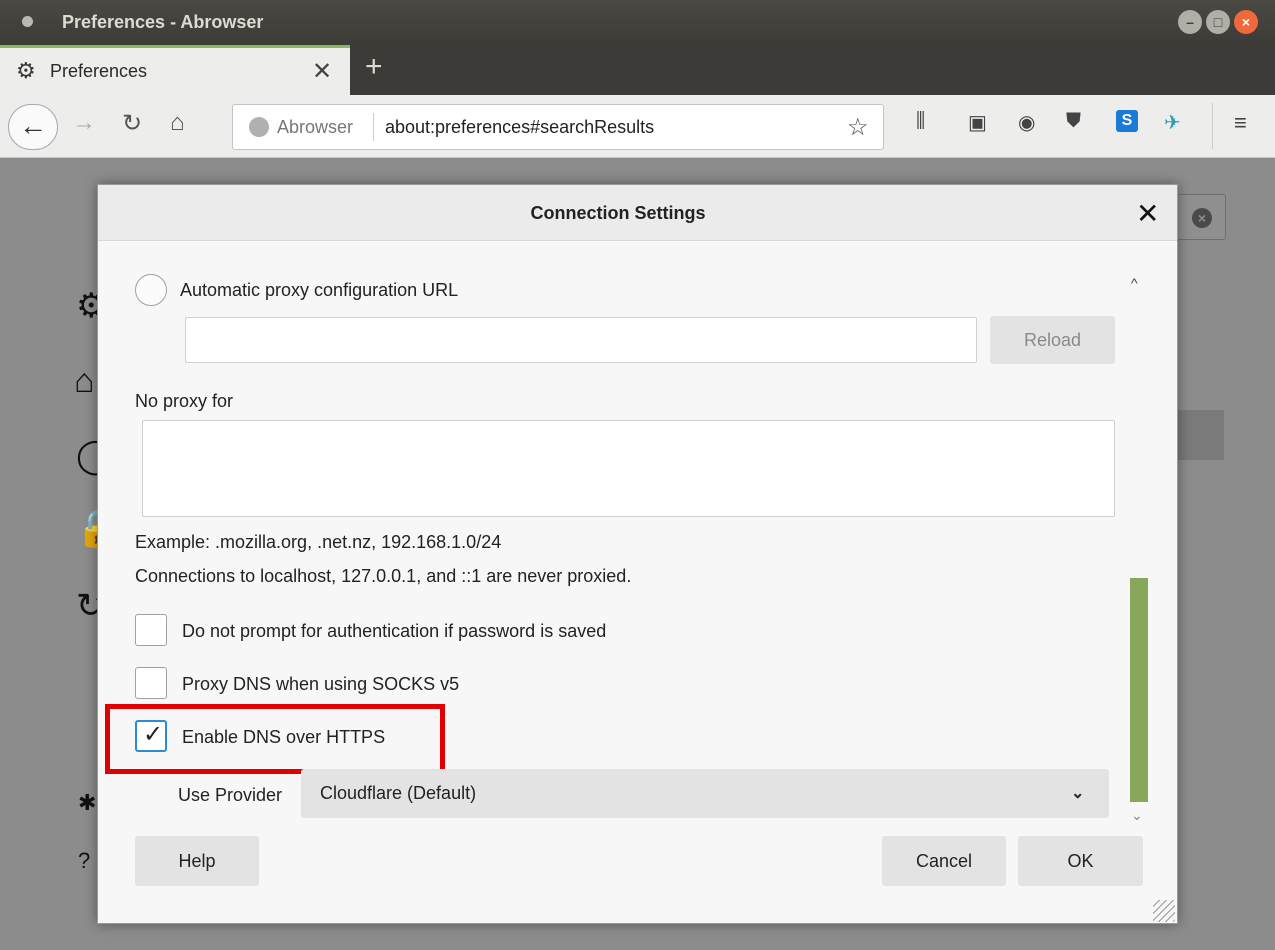  Describe the element at coordinates (920, 121) in the screenshot. I see `library-icon: ⫼` at that location.